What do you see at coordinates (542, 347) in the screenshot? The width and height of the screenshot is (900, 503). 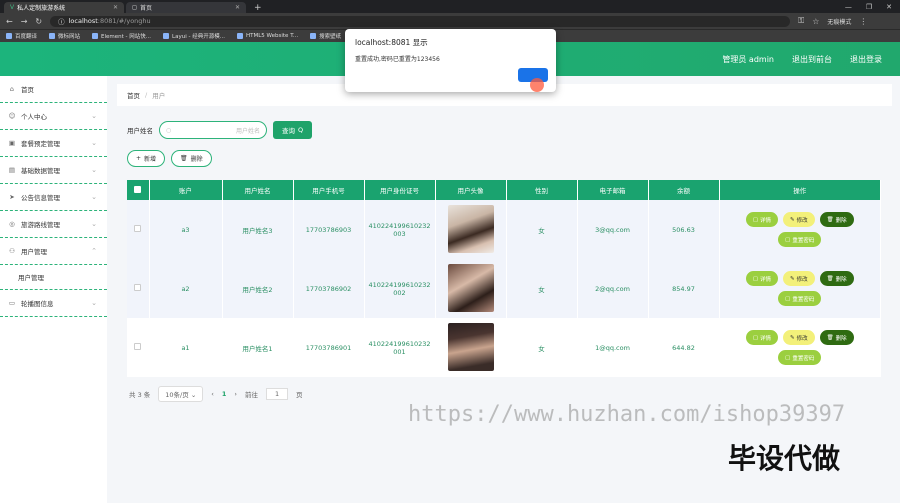 I see `cell-gender: 女` at bounding box center [542, 347].